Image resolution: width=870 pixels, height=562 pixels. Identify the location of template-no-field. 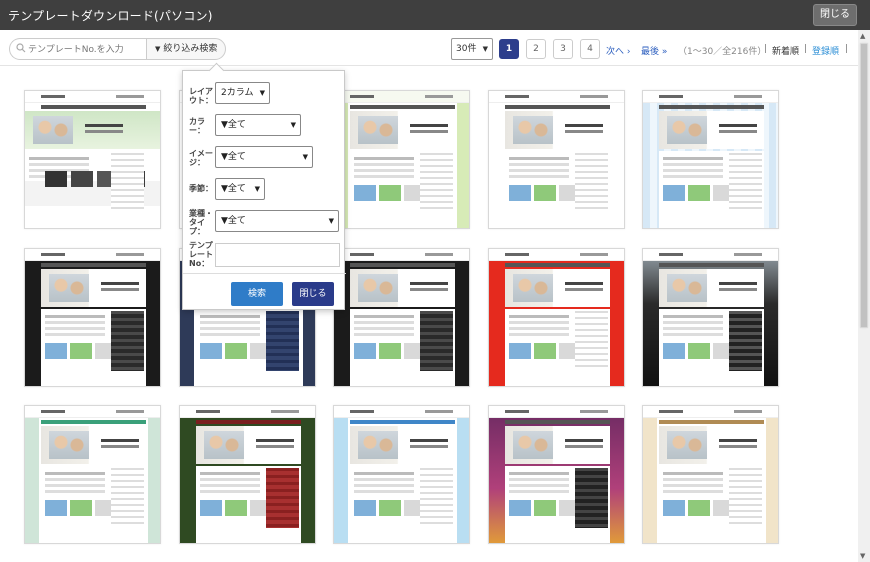
(277, 255).